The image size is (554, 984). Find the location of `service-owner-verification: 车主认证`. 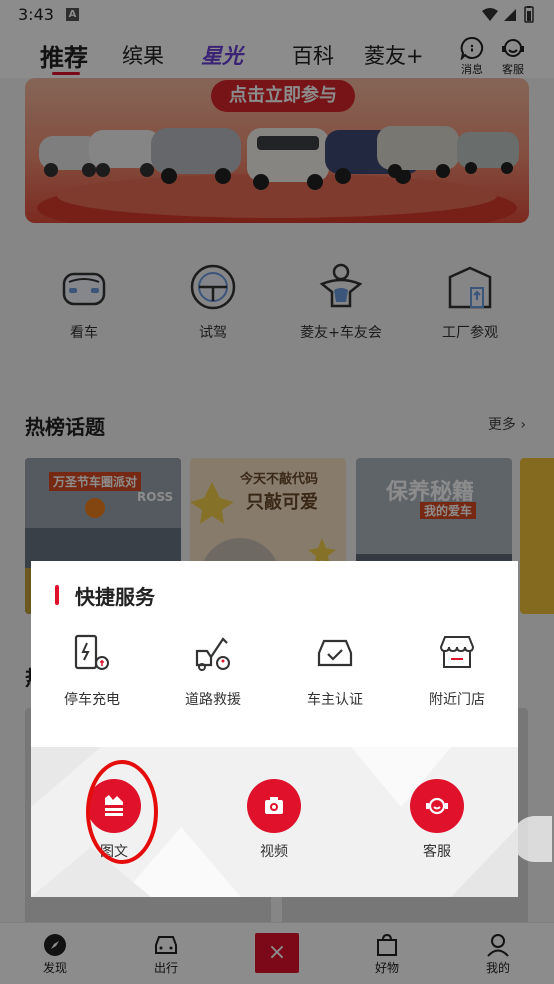

service-owner-verification: 车主认证 is located at coordinates (335, 671).